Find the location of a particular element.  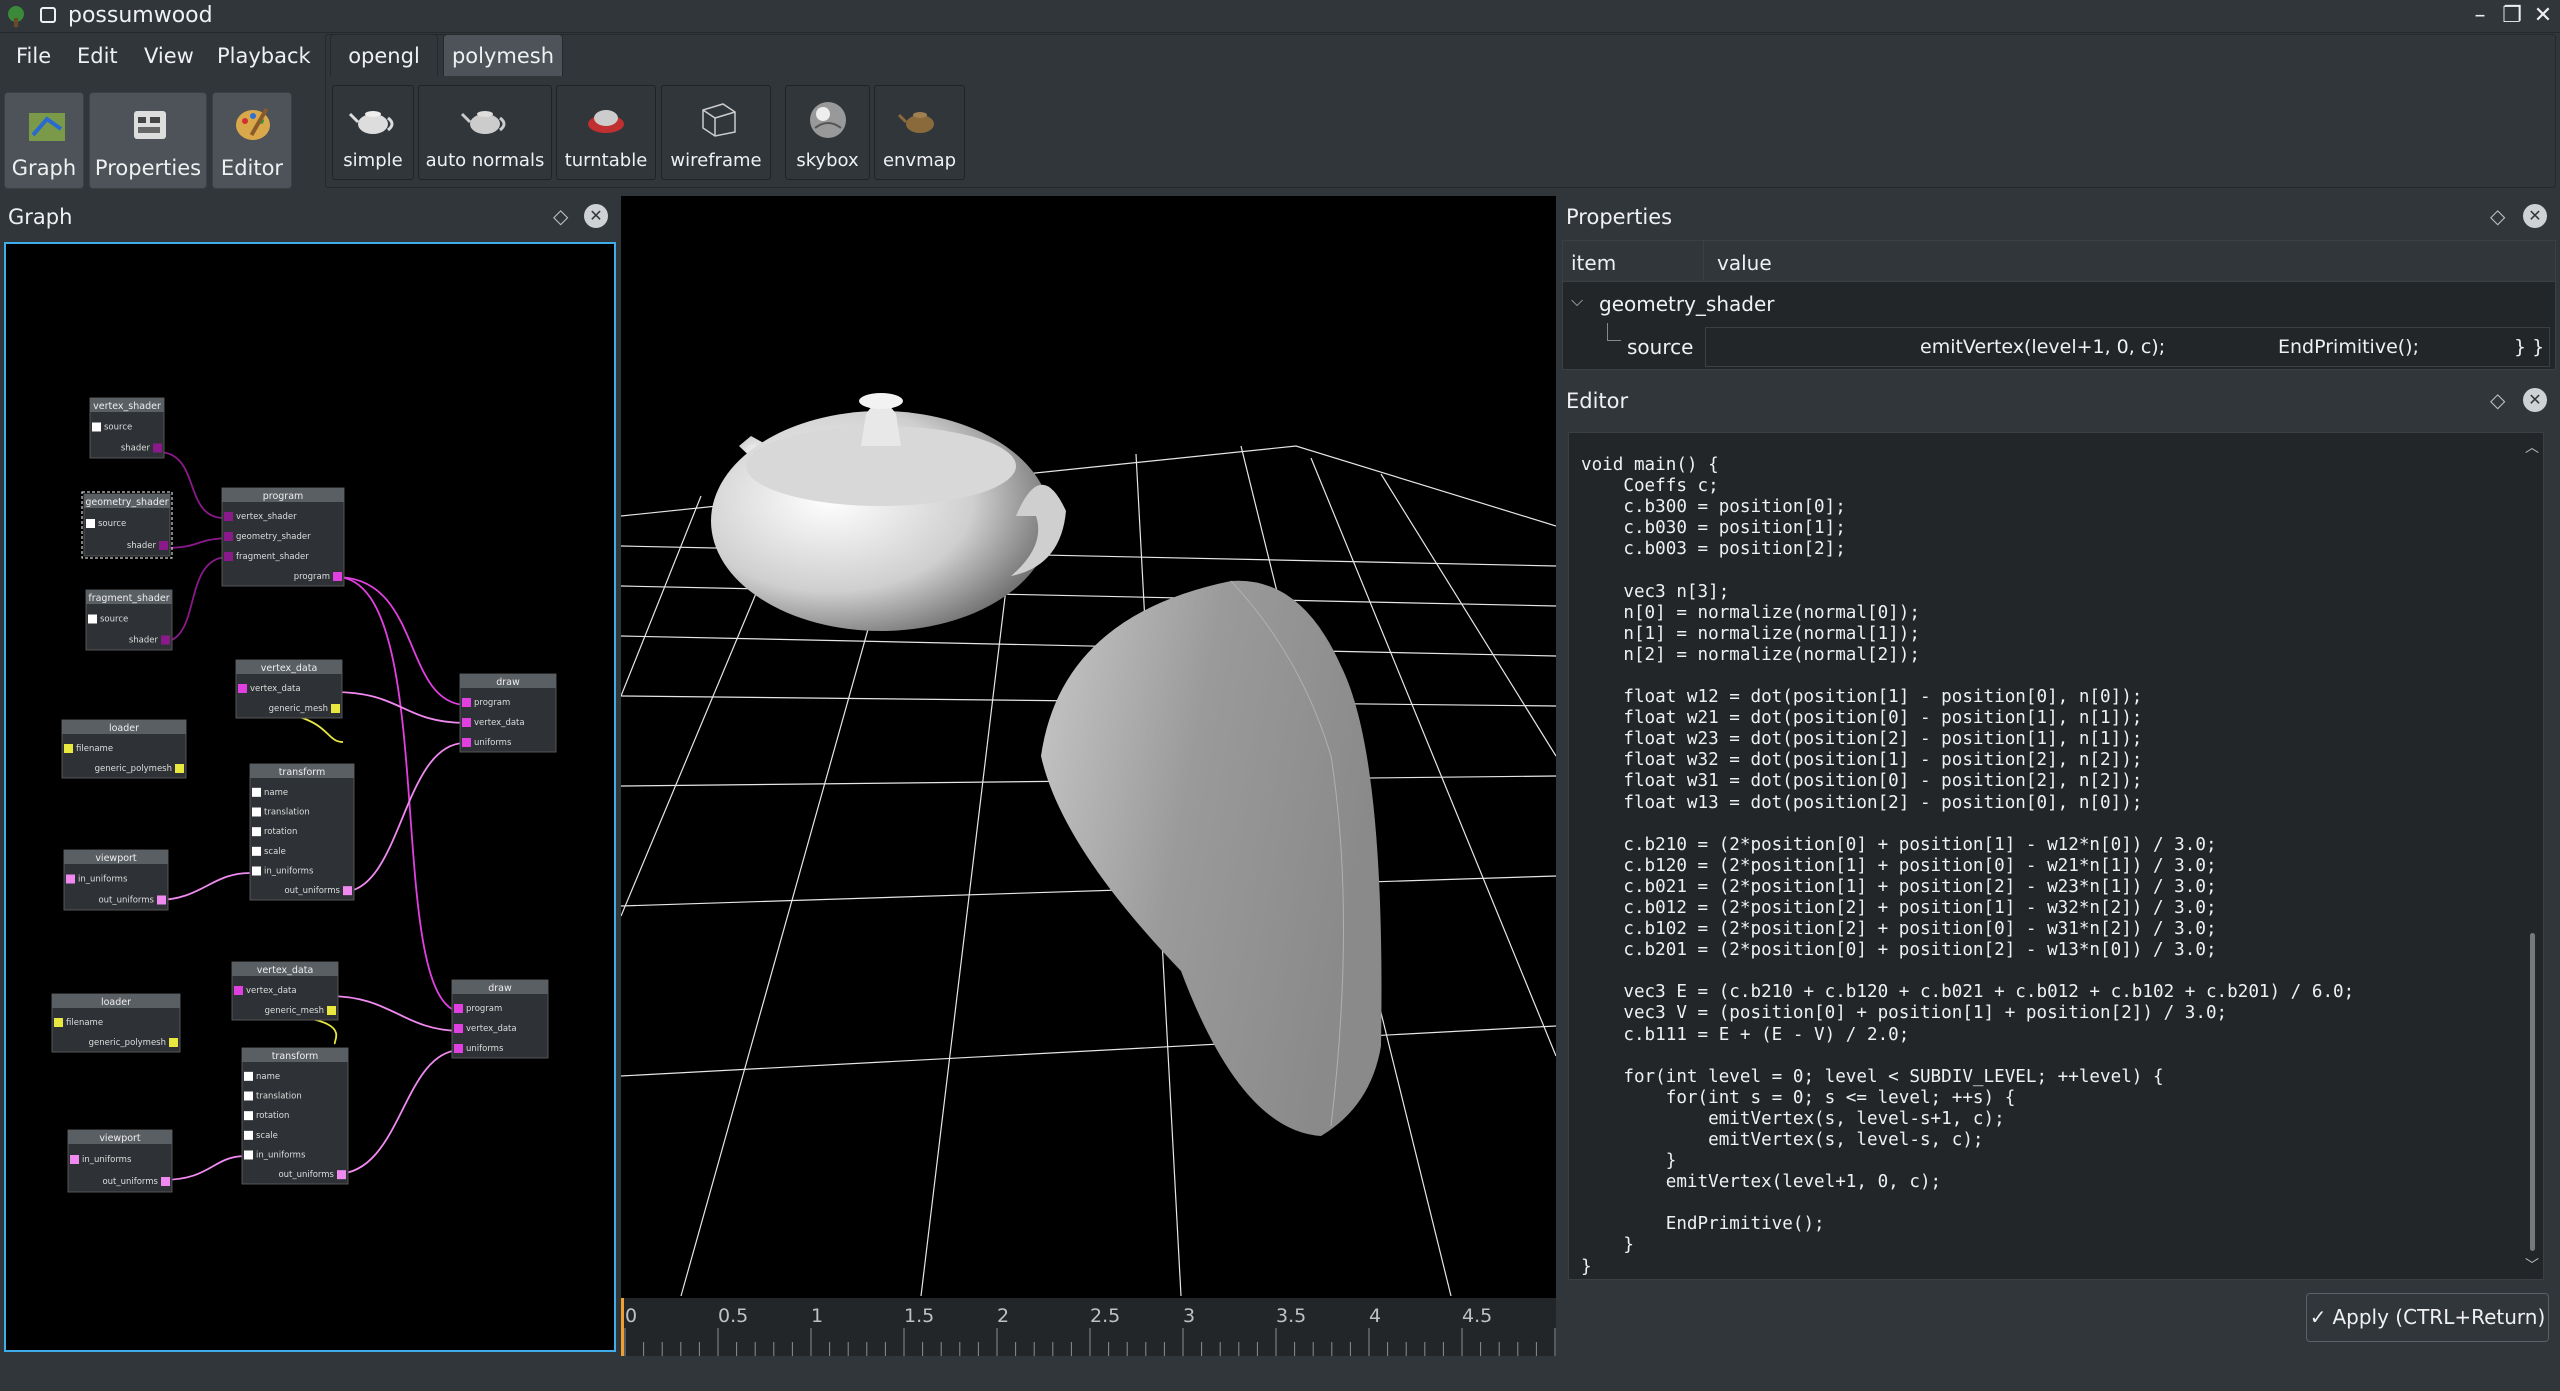

timeline: 0 0.5 1 1.5 2 2.5 3 3.5 4 4.5 is located at coordinates (1088, 1327).